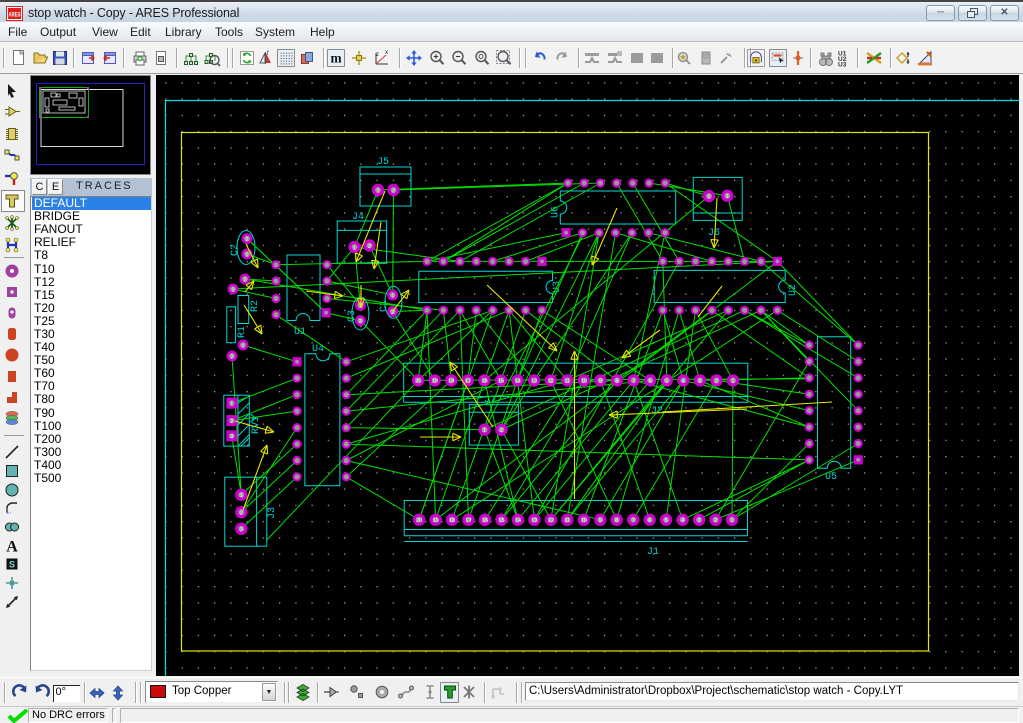  What do you see at coordinates (335, 57) in the screenshot?
I see `svg-text: m` at bounding box center [335, 57].